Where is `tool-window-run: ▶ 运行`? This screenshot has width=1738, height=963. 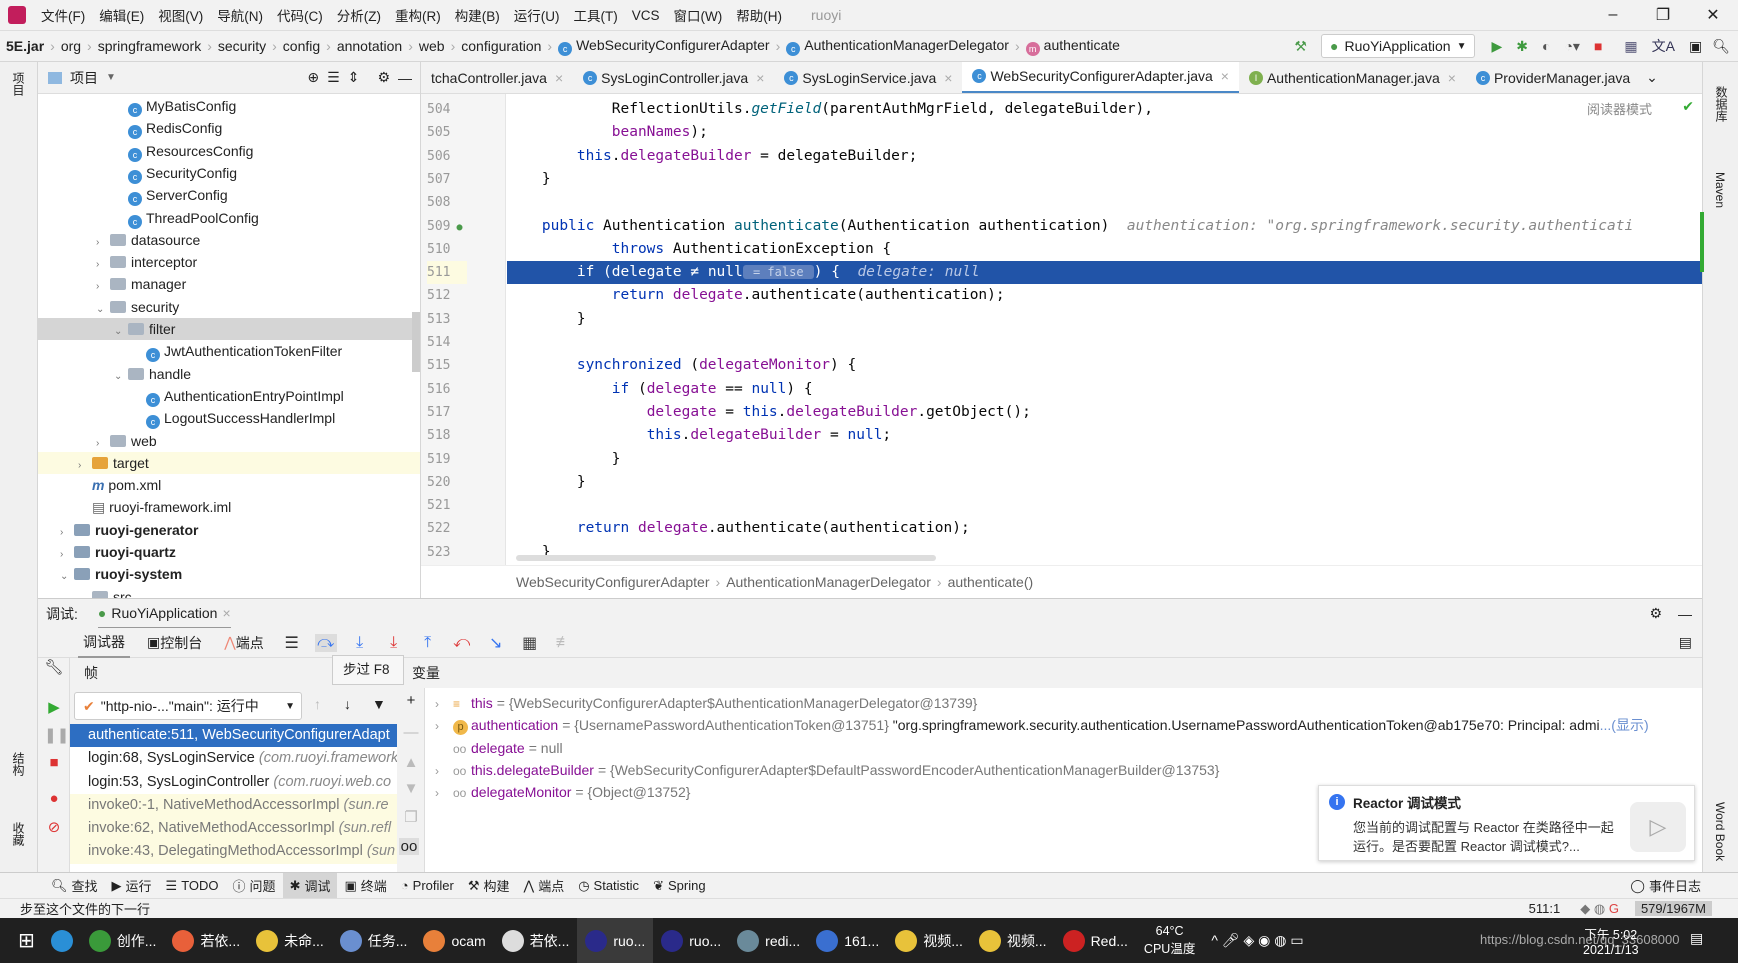
tool-window-run: ▶ 运行 is located at coordinates (132, 886).